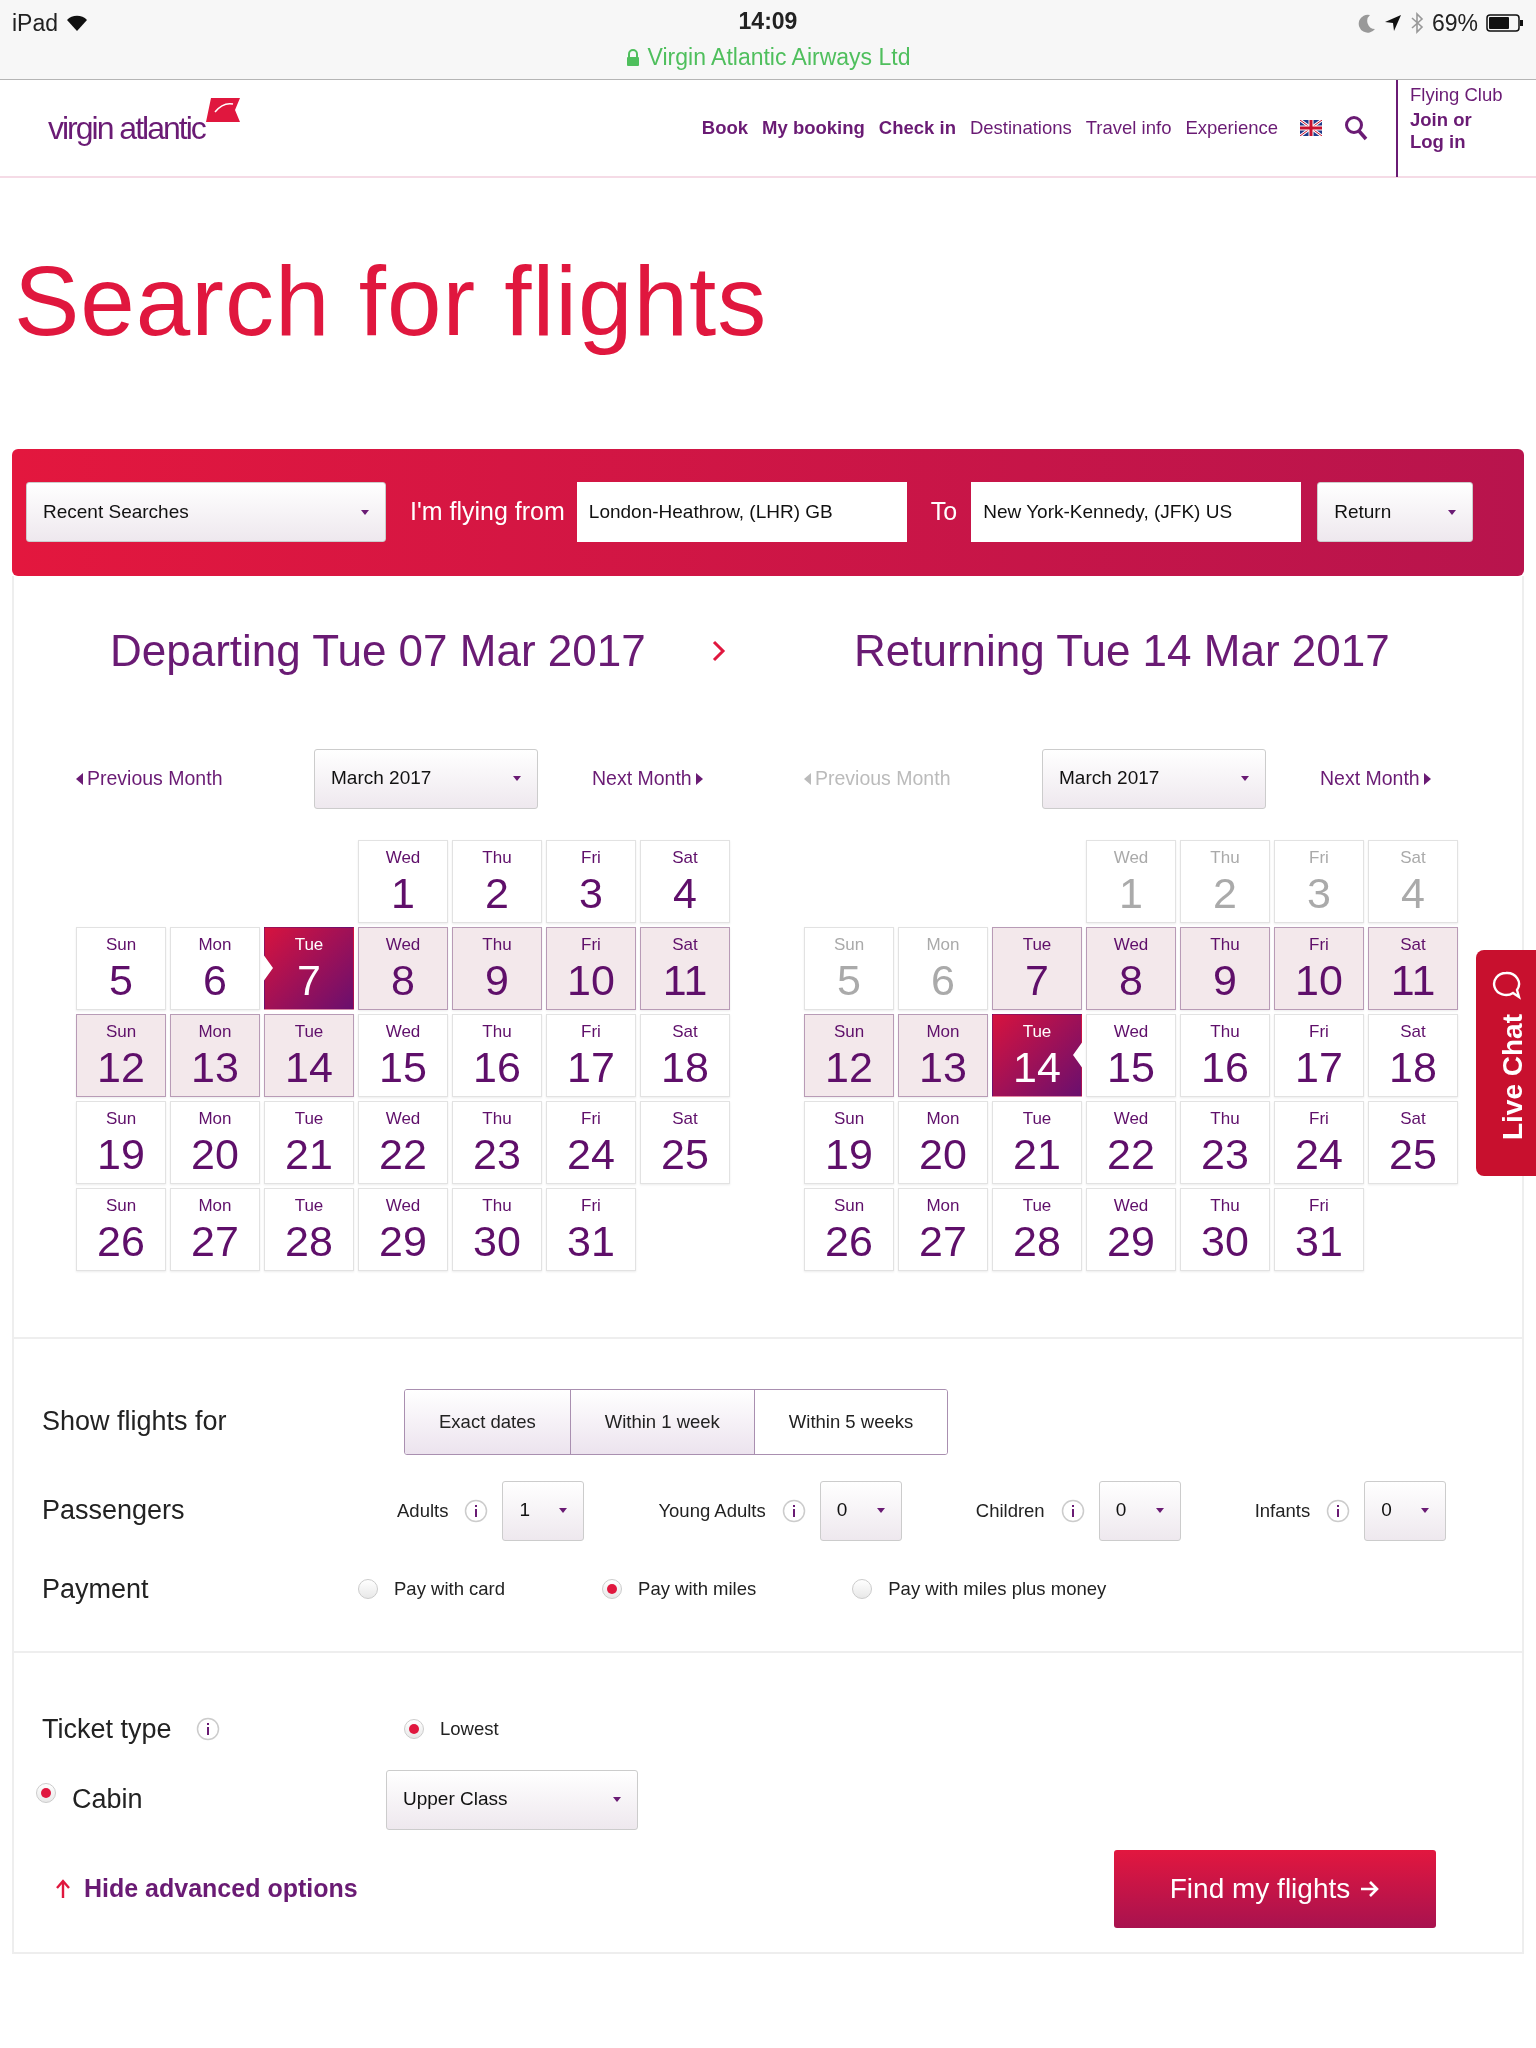  Describe the element at coordinates (512, 1799) in the screenshot. I see `cabin-select: Upper Class` at that location.